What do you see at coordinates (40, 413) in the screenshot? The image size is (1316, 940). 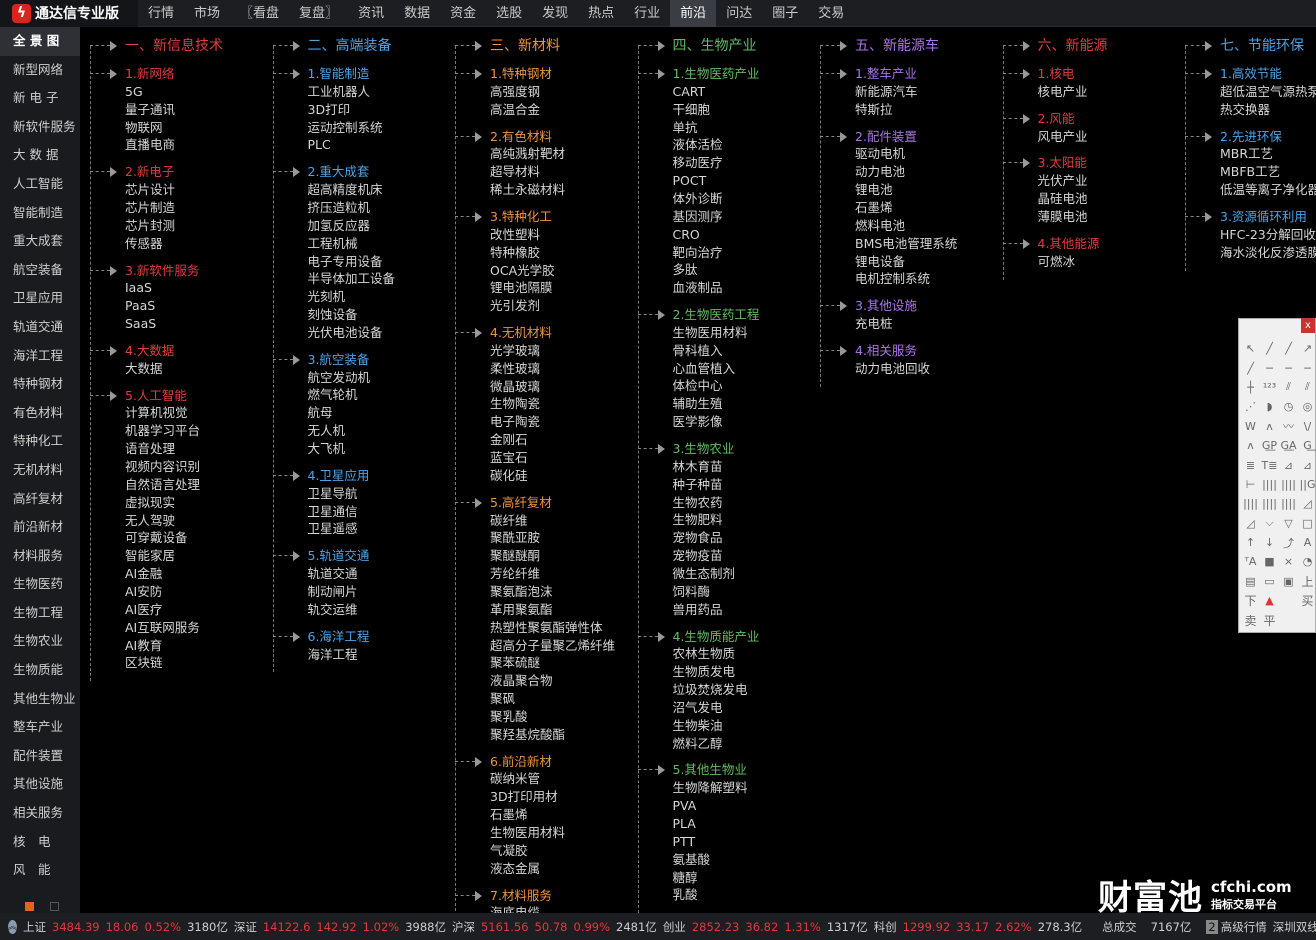 I see `sidebar-item: 有色材料` at bounding box center [40, 413].